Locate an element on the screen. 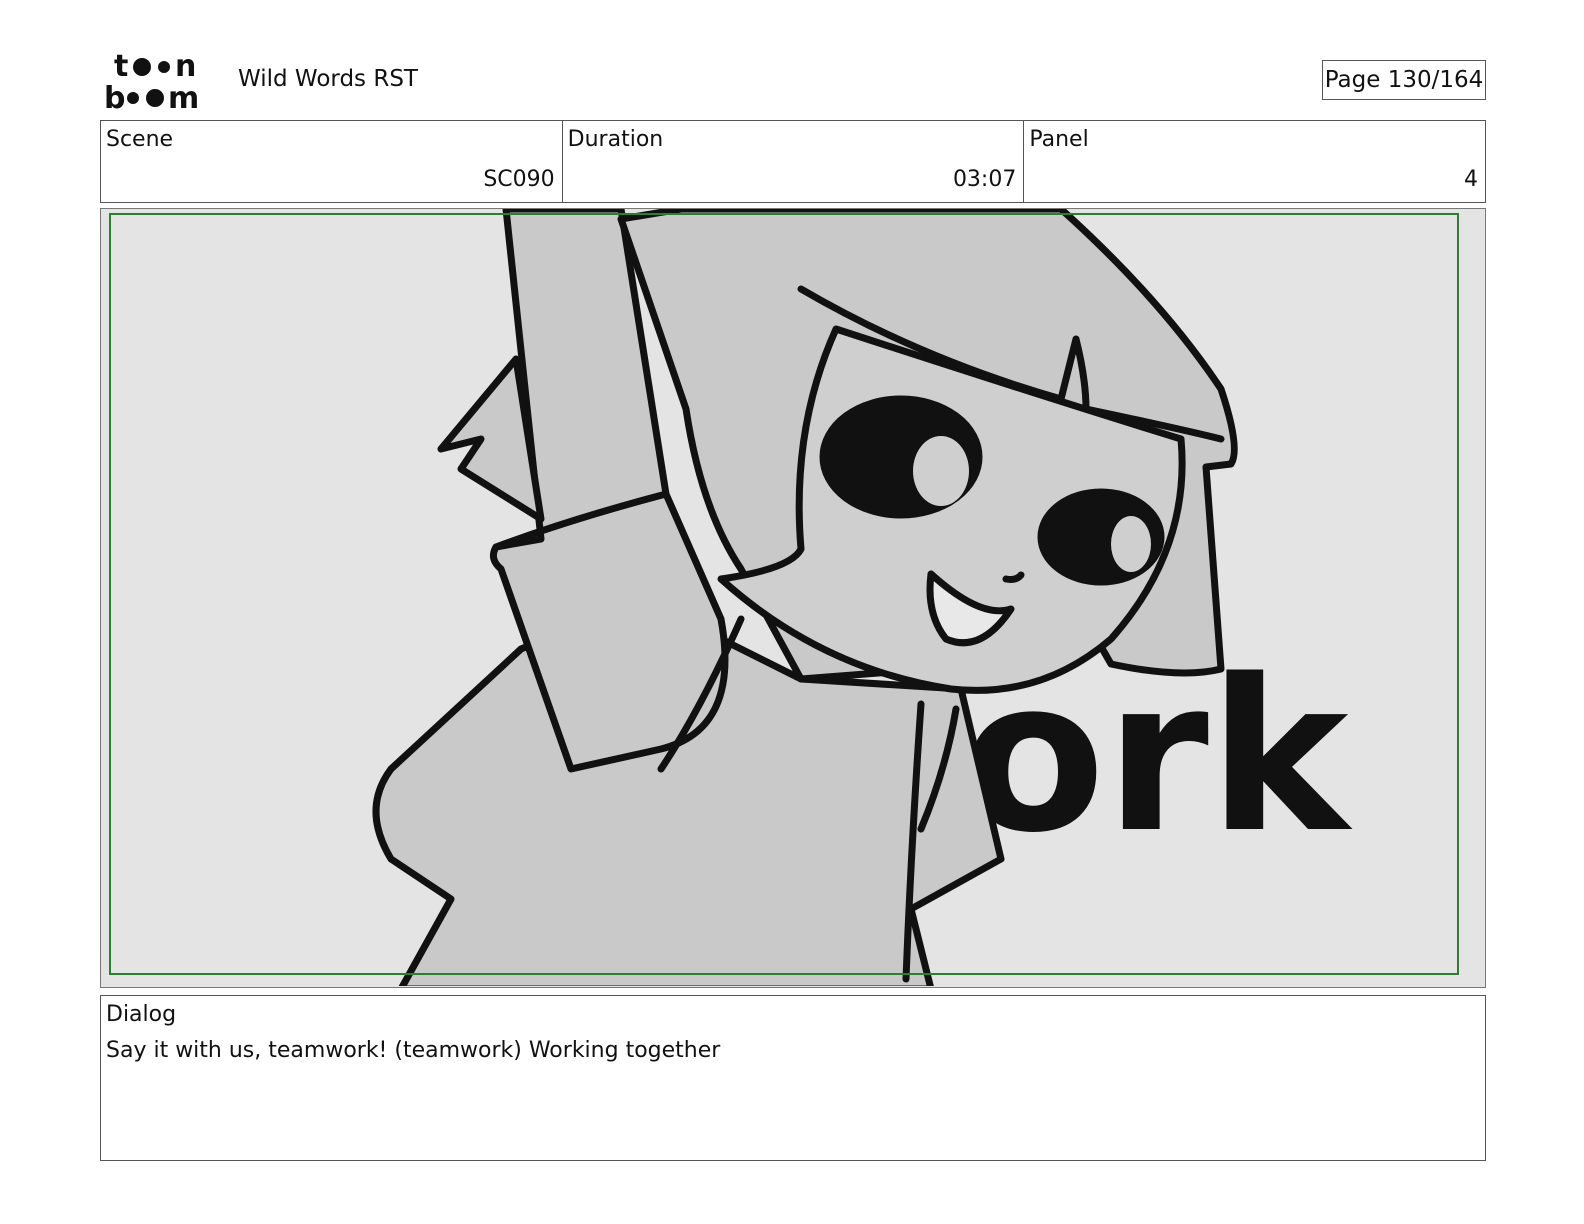 The height and width of the screenshot is (1224, 1584). panel-info-row: Scene SC090 Duration 03:07 Panel 4 is located at coordinates (793, 161).